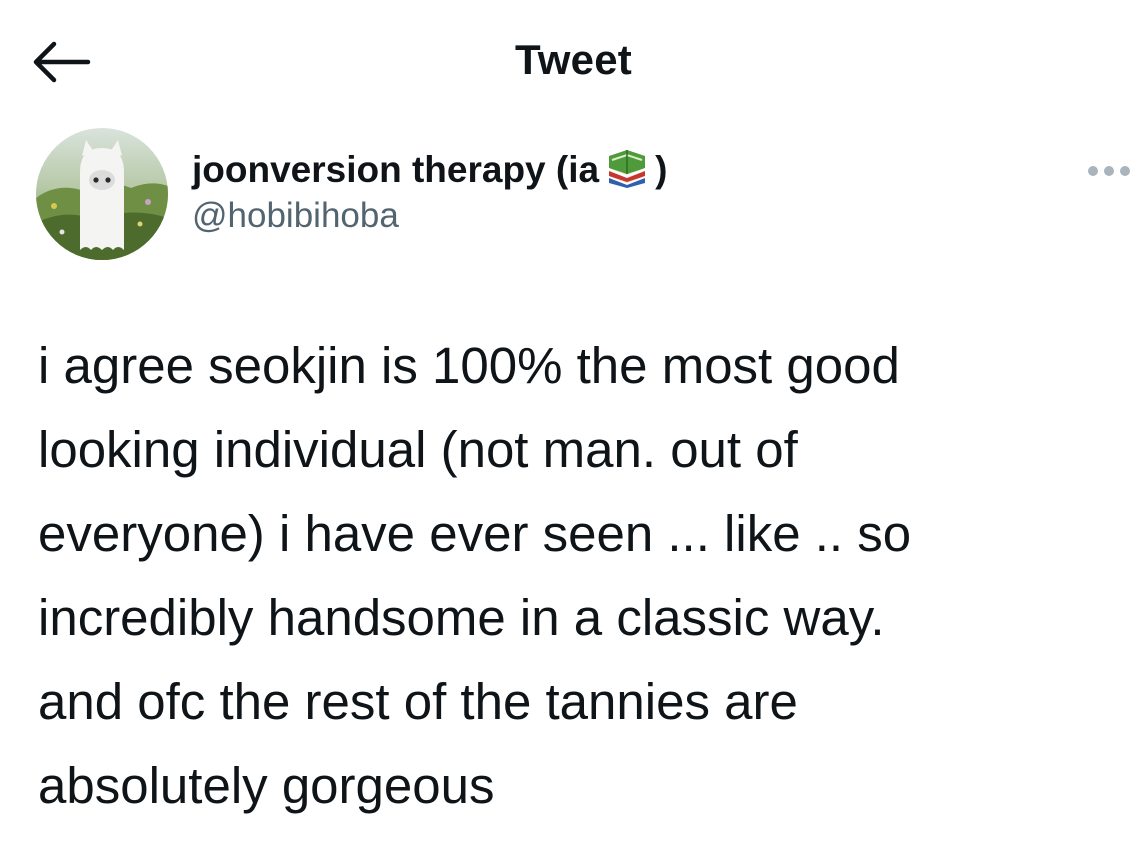 The image size is (1147, 854). I want to click on more-horizontal-icon, so click(1109, 171).